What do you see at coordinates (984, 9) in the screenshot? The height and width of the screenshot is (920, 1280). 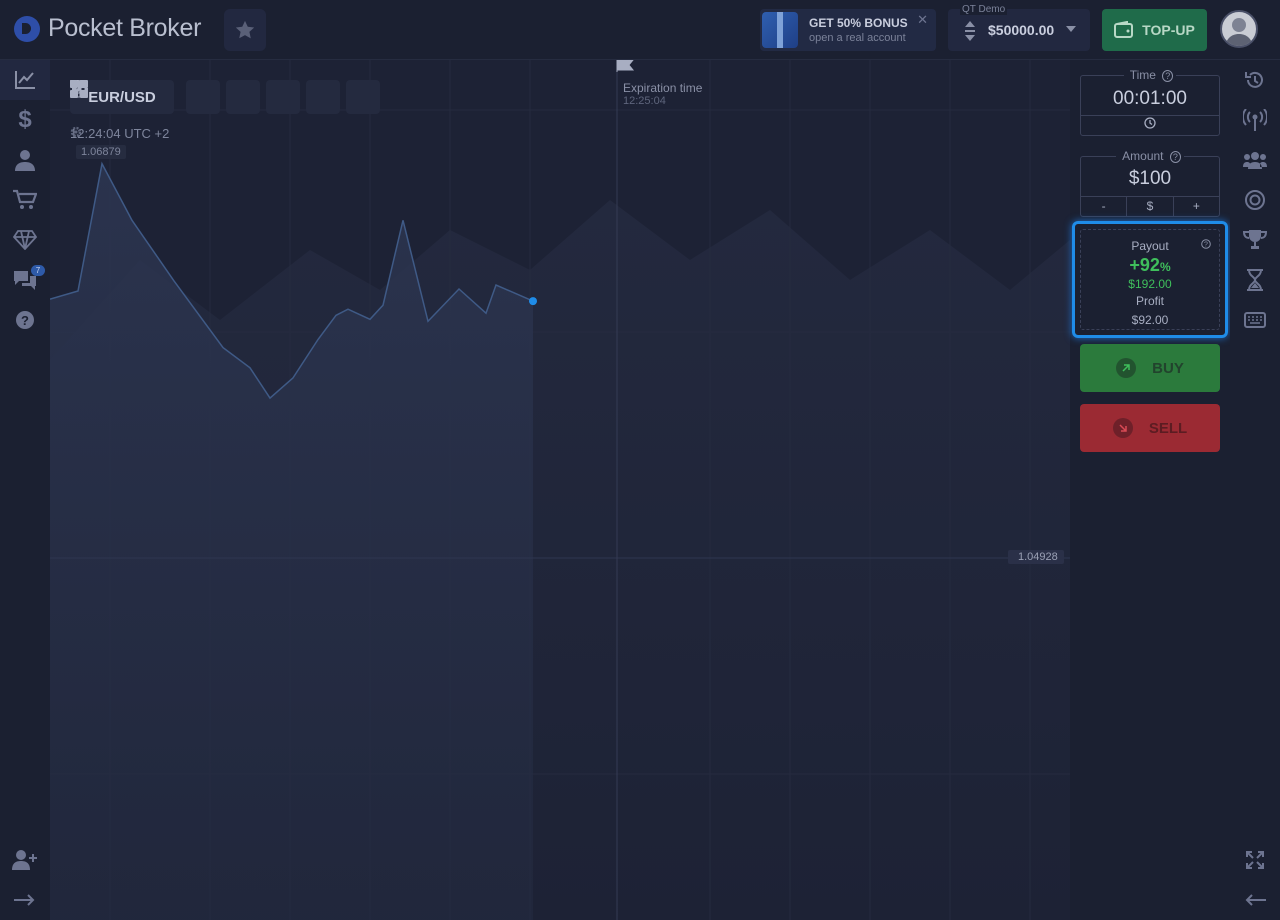 I see `account-label: QT Demo` at bounding box center [984, 9].